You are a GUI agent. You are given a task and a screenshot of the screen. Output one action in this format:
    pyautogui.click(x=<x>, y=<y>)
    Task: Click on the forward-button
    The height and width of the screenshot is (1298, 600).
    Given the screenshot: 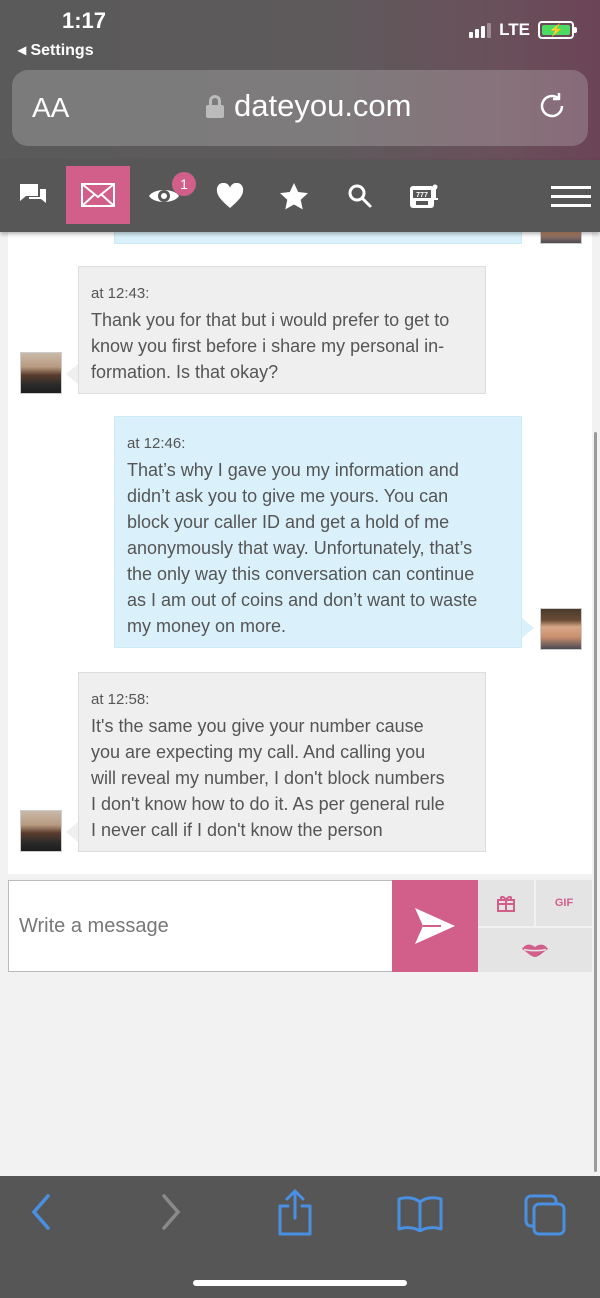 What is the action you would take?
    pyautogui.click(x=171, y=1214)
    